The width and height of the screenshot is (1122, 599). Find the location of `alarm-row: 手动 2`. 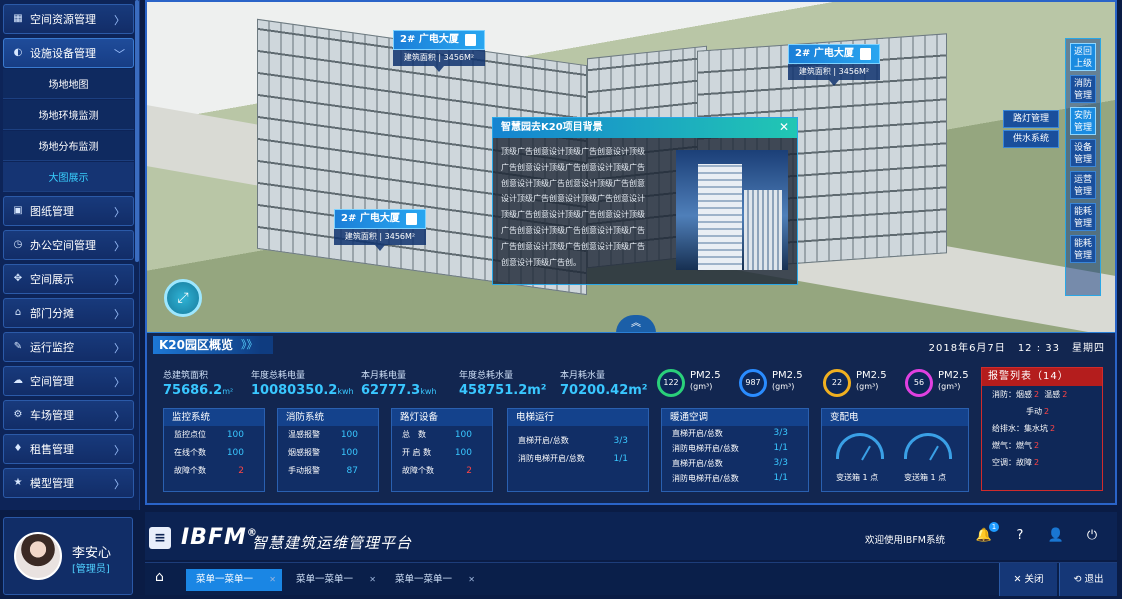

alarm-row: 手动 2 is located at coordinates (1042, 411).